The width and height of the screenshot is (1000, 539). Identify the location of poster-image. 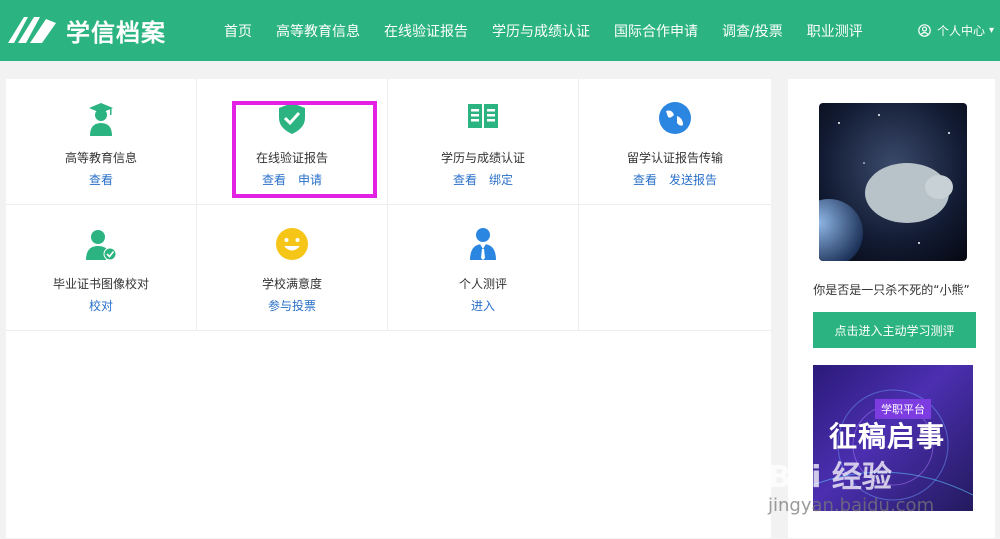
(893, 182).